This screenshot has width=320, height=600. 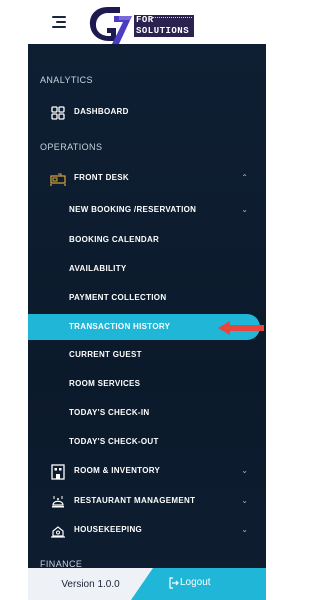 I want to click on logout-icon, so click(x=174, y=583).